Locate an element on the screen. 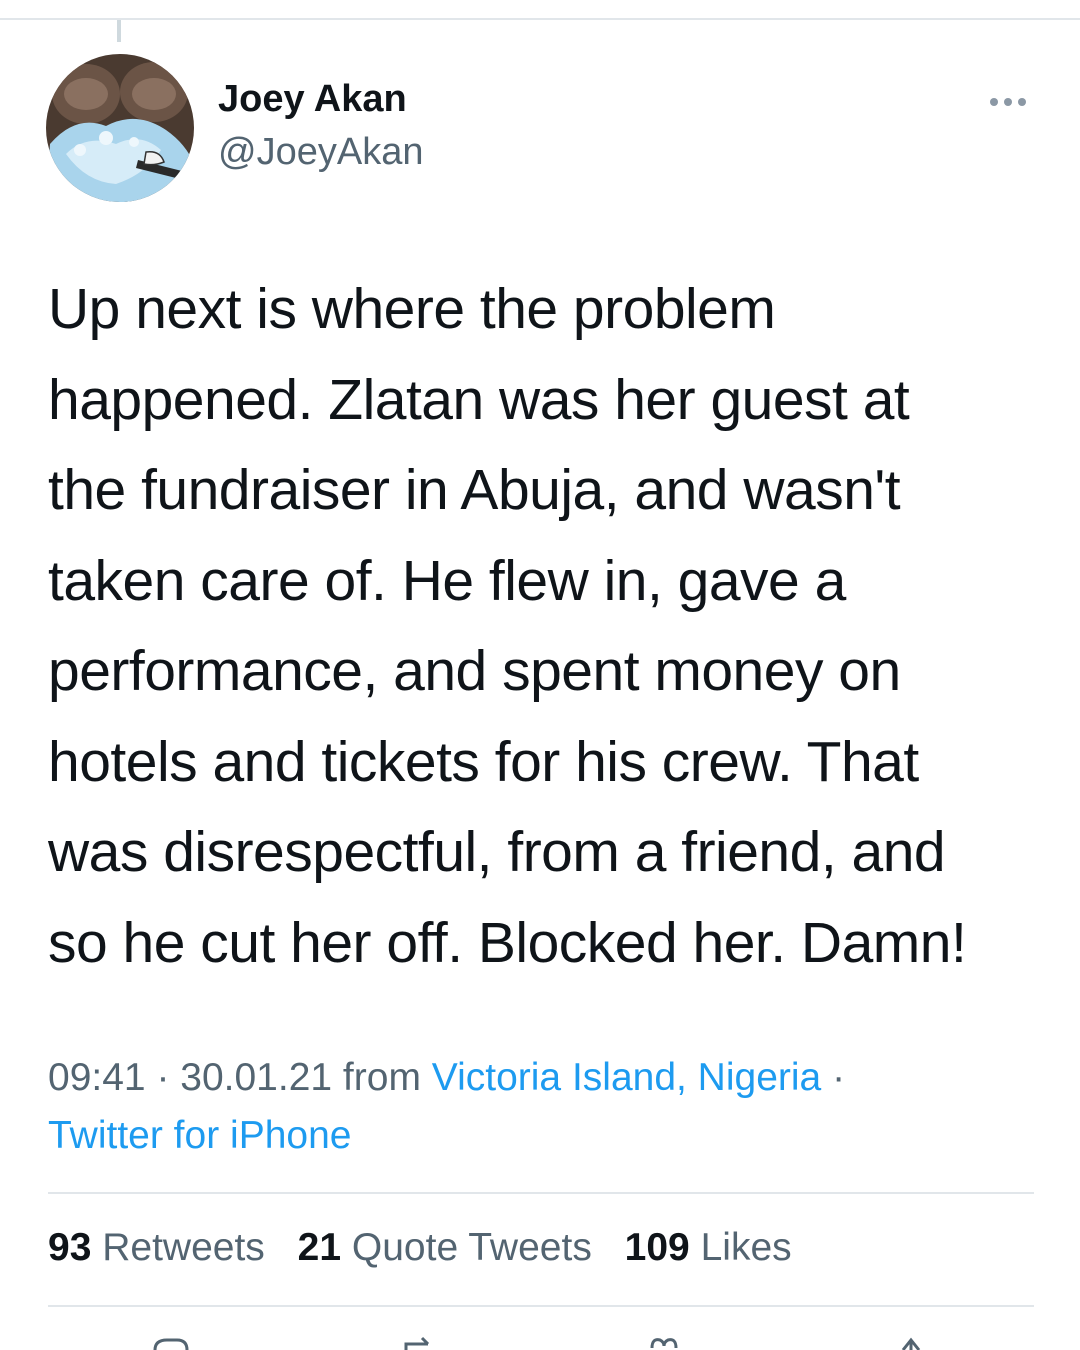 The height and width of the screenshot is (1350, 1080). action-bar is located at coordinates (541, 1341).